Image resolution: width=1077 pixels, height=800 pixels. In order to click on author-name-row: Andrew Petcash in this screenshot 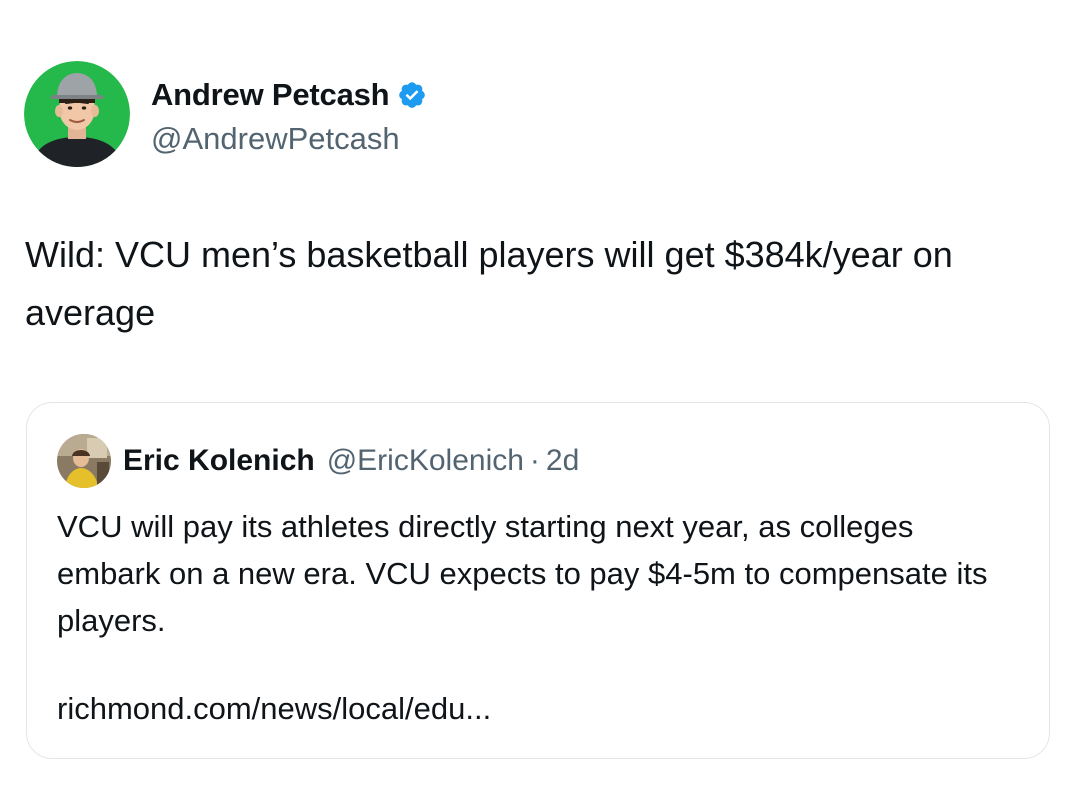, I will do `click(289, 95)`.